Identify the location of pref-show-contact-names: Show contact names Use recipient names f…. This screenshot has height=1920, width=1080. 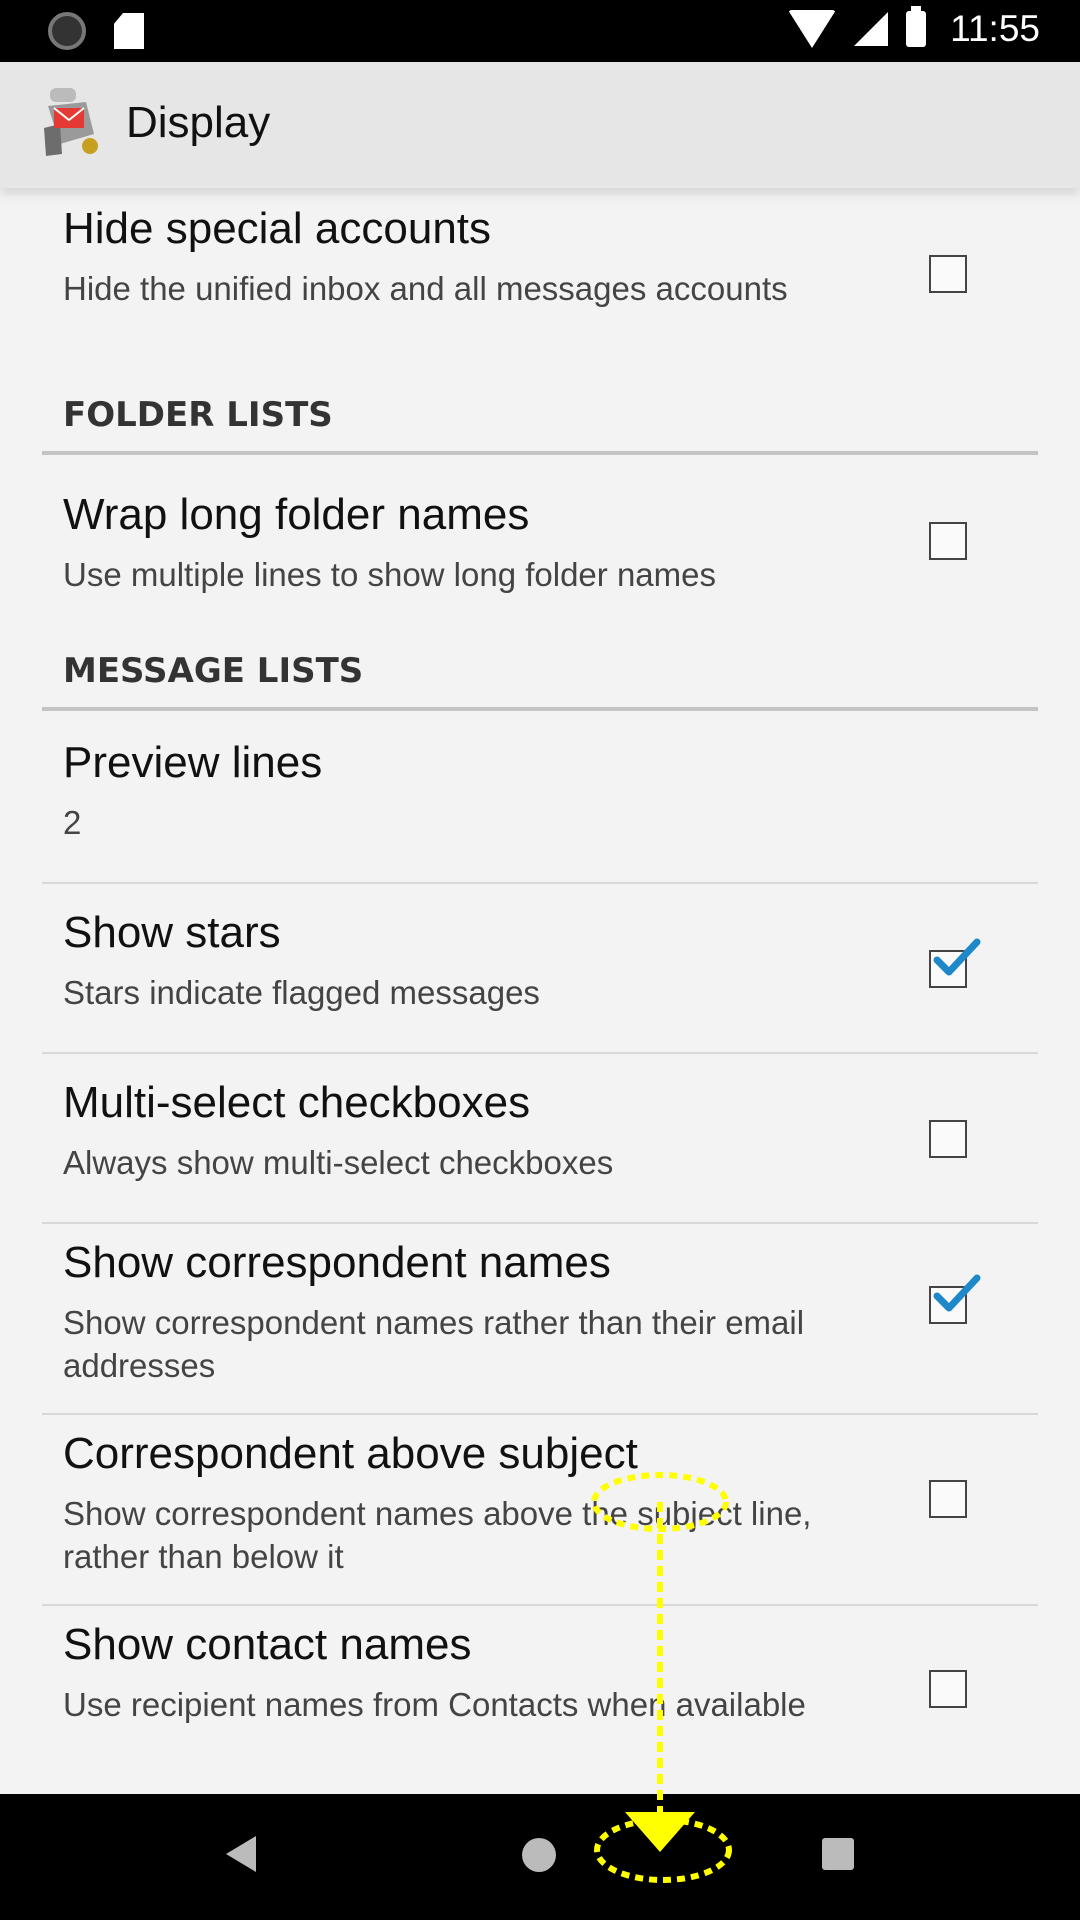
(540, 1700).